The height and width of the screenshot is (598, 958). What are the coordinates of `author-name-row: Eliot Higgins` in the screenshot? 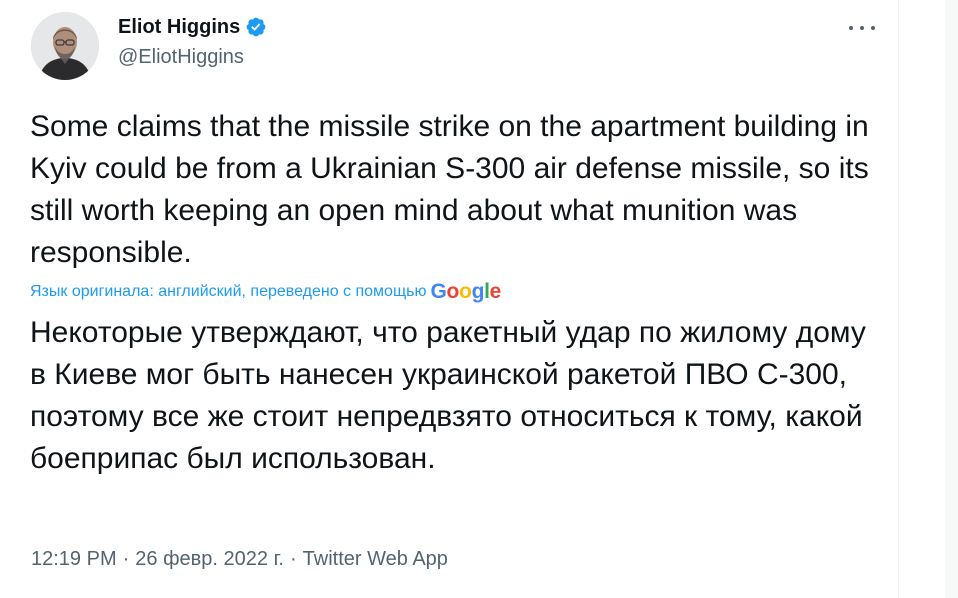 It's located at (192, 27).